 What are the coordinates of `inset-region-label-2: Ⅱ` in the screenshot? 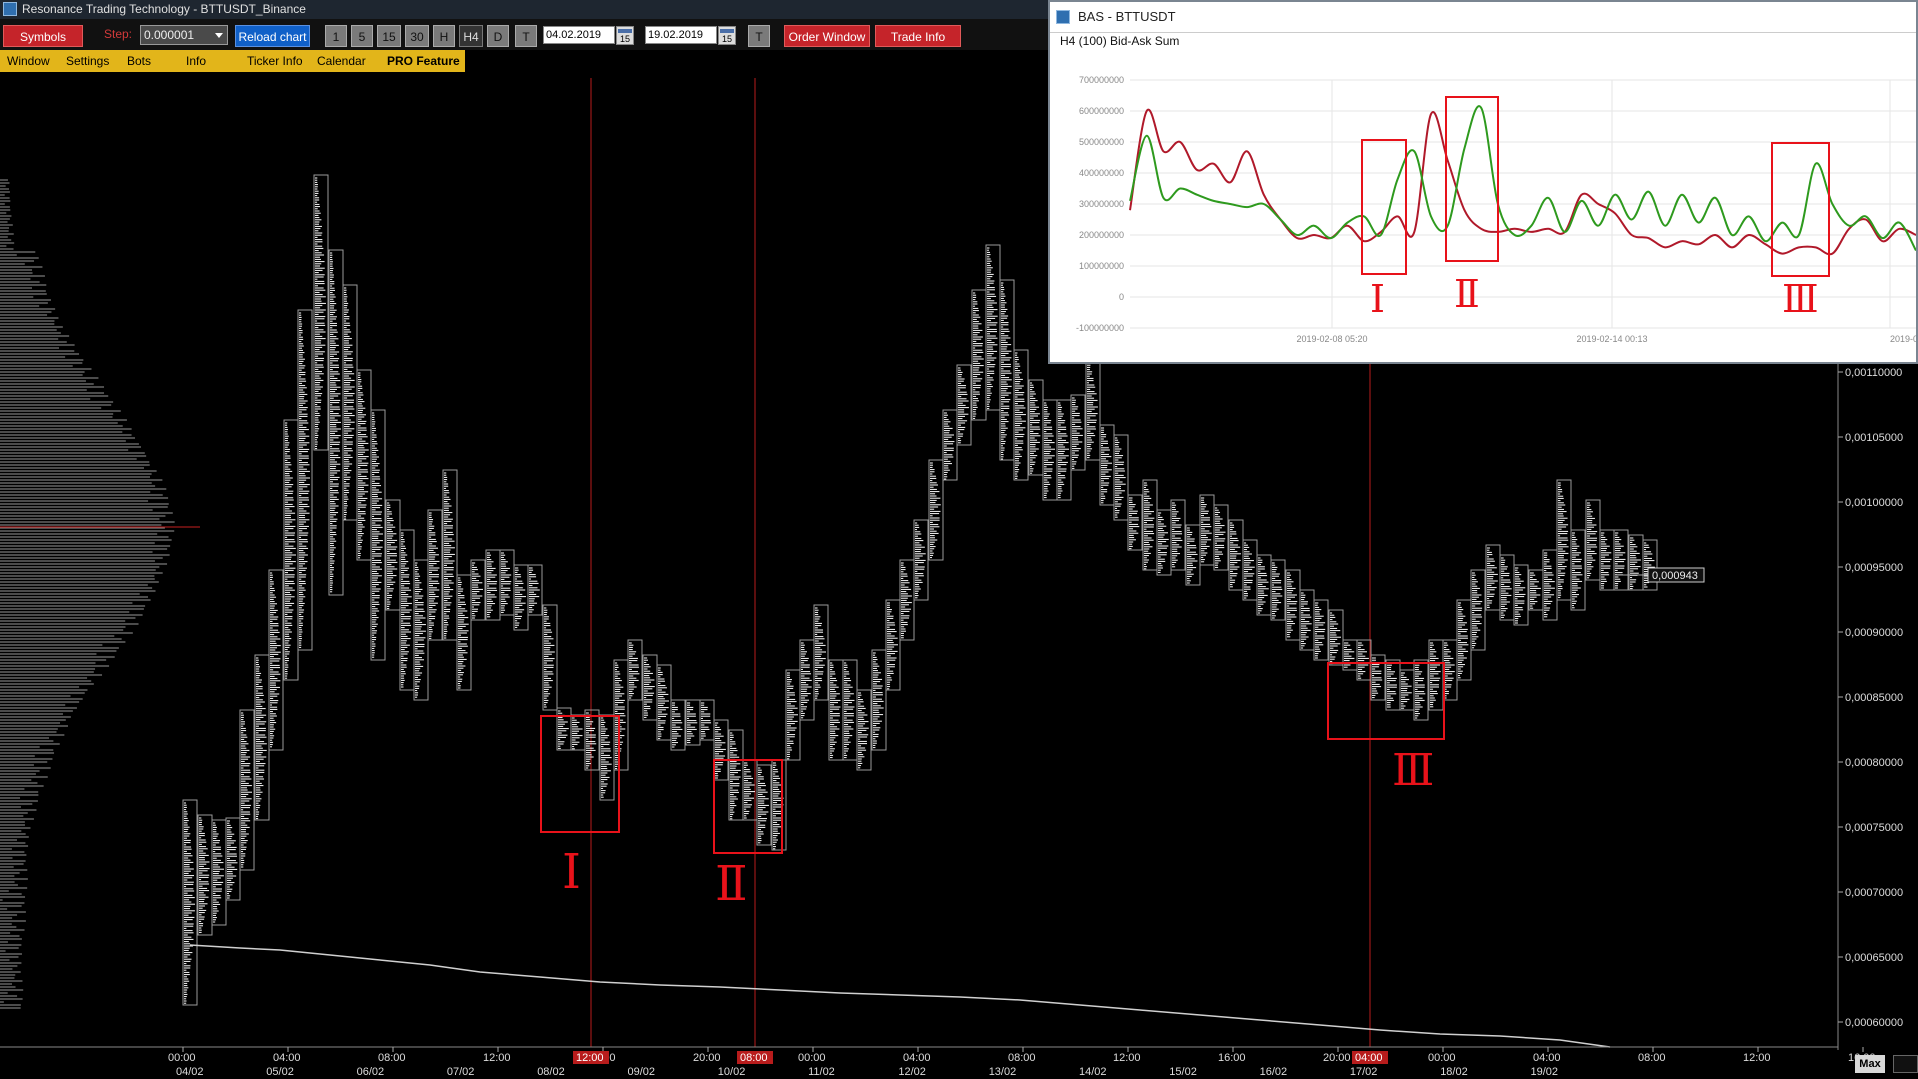 It's located at (1467, 294).